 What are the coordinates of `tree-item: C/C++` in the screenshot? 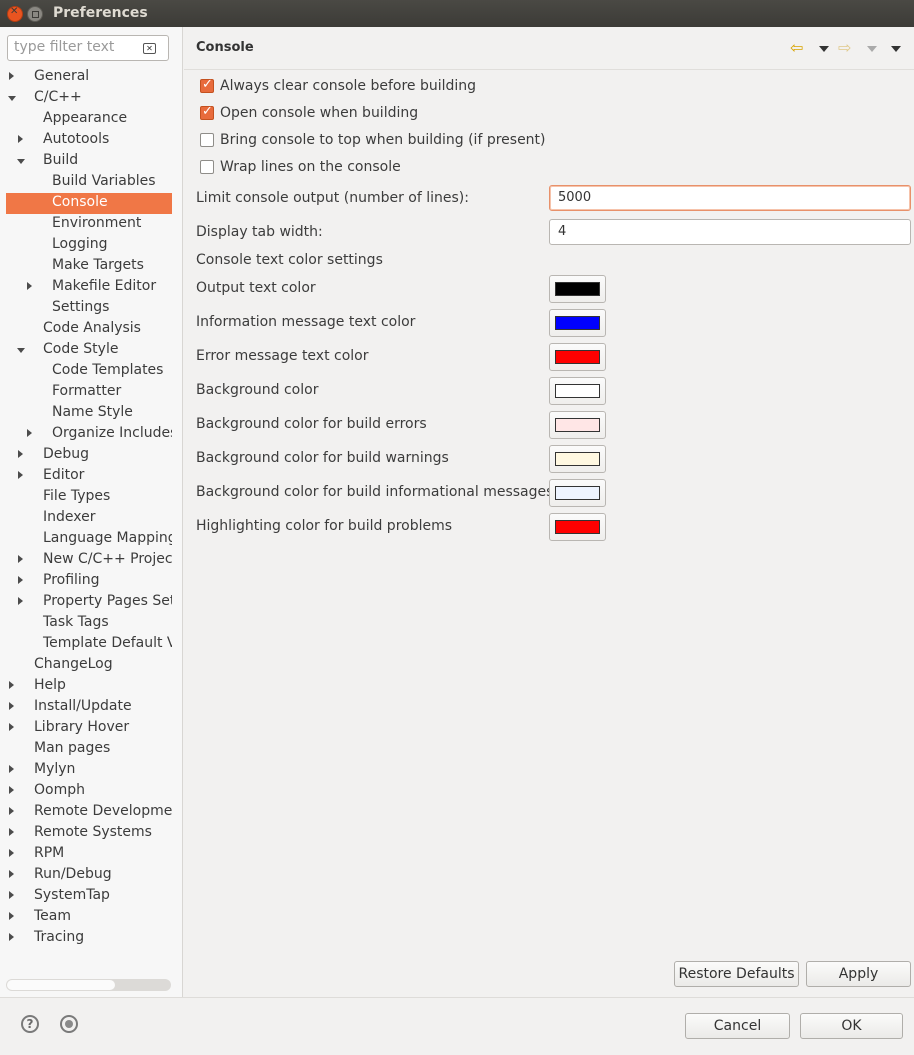 It's located at (89, 98).